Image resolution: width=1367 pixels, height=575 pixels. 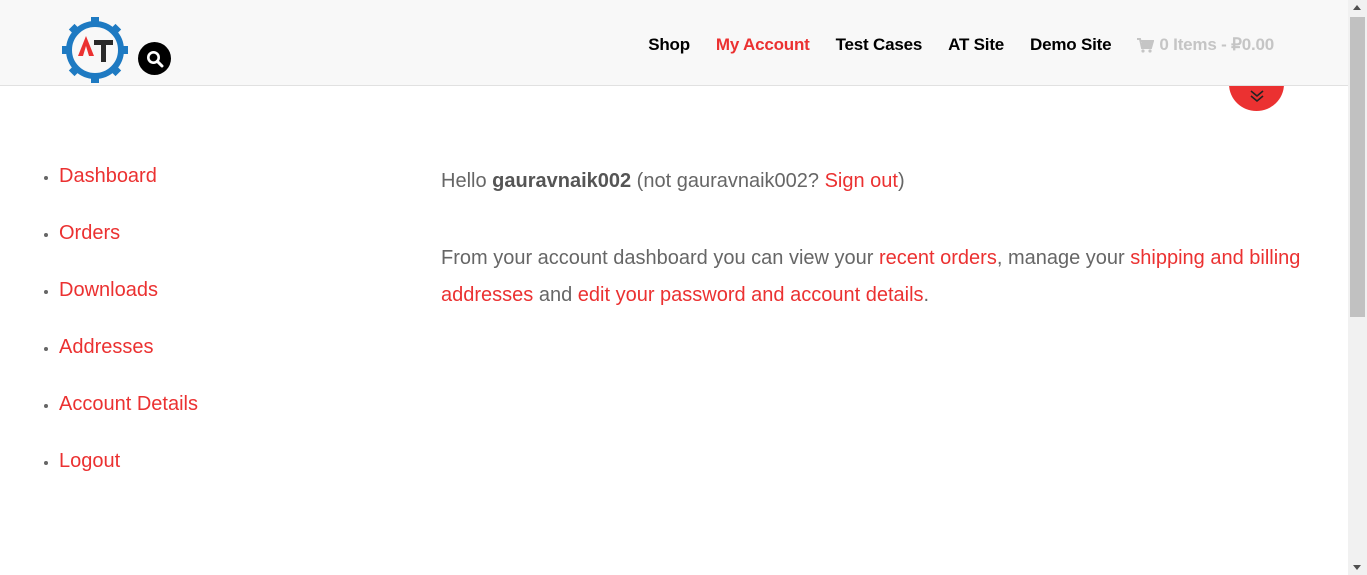 I want to click on nav-test-cases: Test Cases, so click(x=879, y=45).